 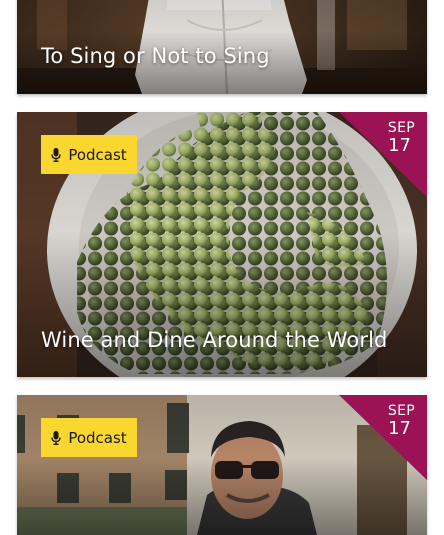 I want to click on card-title: Wine and Dine Around the World, so click(x=214, y=340).